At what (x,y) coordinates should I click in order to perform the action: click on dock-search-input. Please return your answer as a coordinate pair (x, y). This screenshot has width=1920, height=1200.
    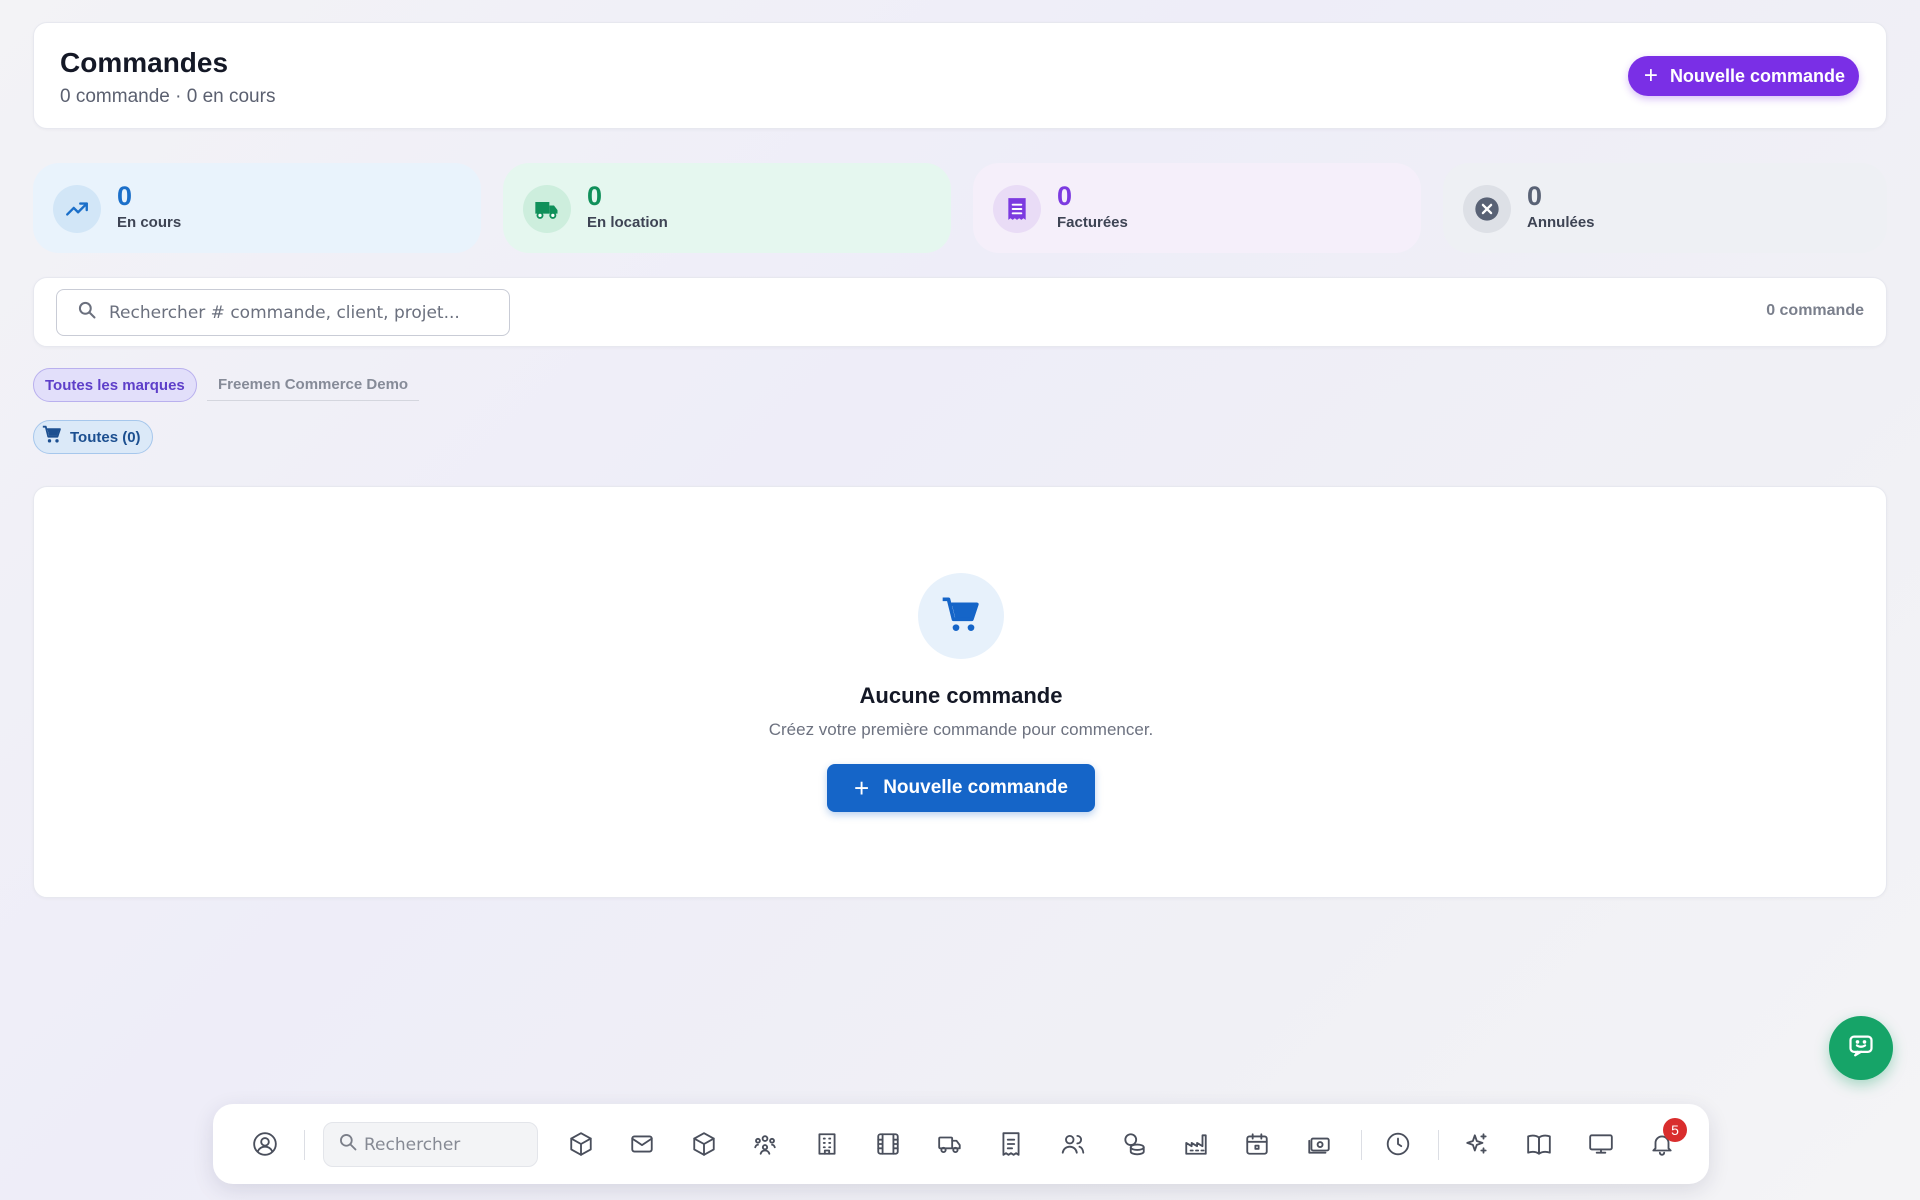
    Looking at the image, I should click on (444, 1144).